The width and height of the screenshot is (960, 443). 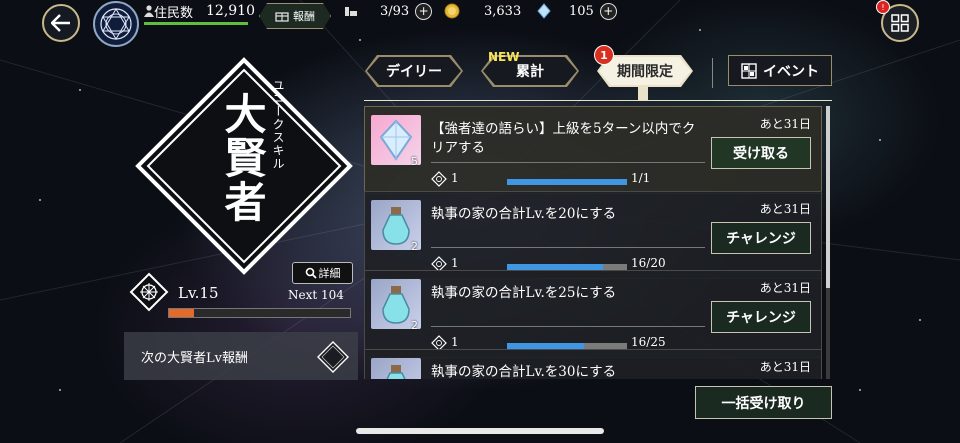 I want to click on crystal-counter: 105 +, so click(x=577, y=11).